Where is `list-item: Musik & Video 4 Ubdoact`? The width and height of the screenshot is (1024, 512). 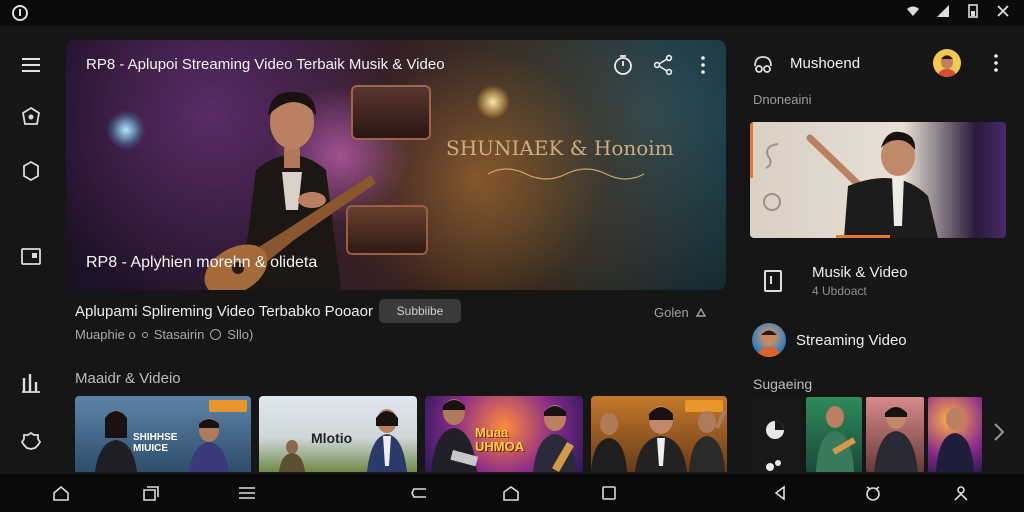
list-item: Musik & Video 4 Ubdoact is located at coordinates (830, 281).